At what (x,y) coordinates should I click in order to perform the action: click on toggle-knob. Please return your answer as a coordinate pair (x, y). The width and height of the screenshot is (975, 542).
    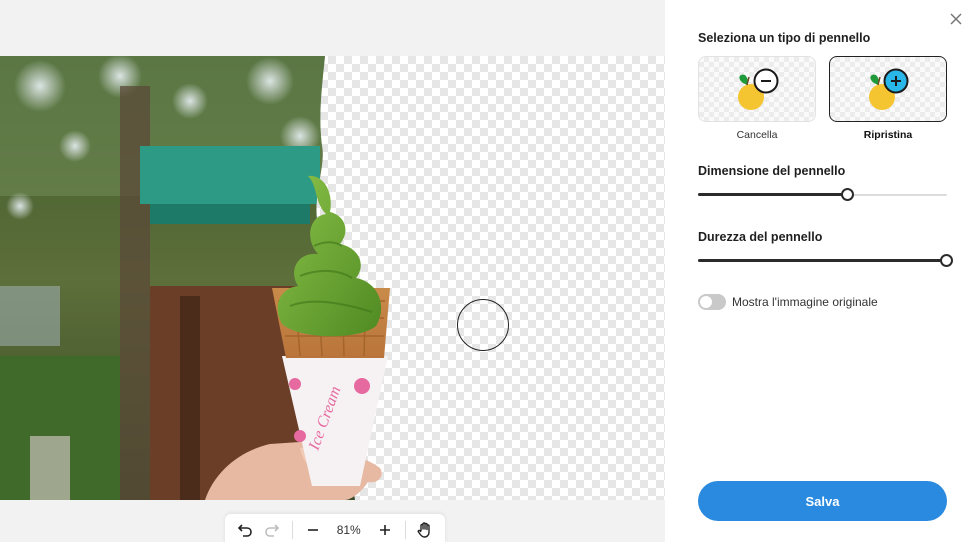
    Looking at the image, I should click on (706, 302).